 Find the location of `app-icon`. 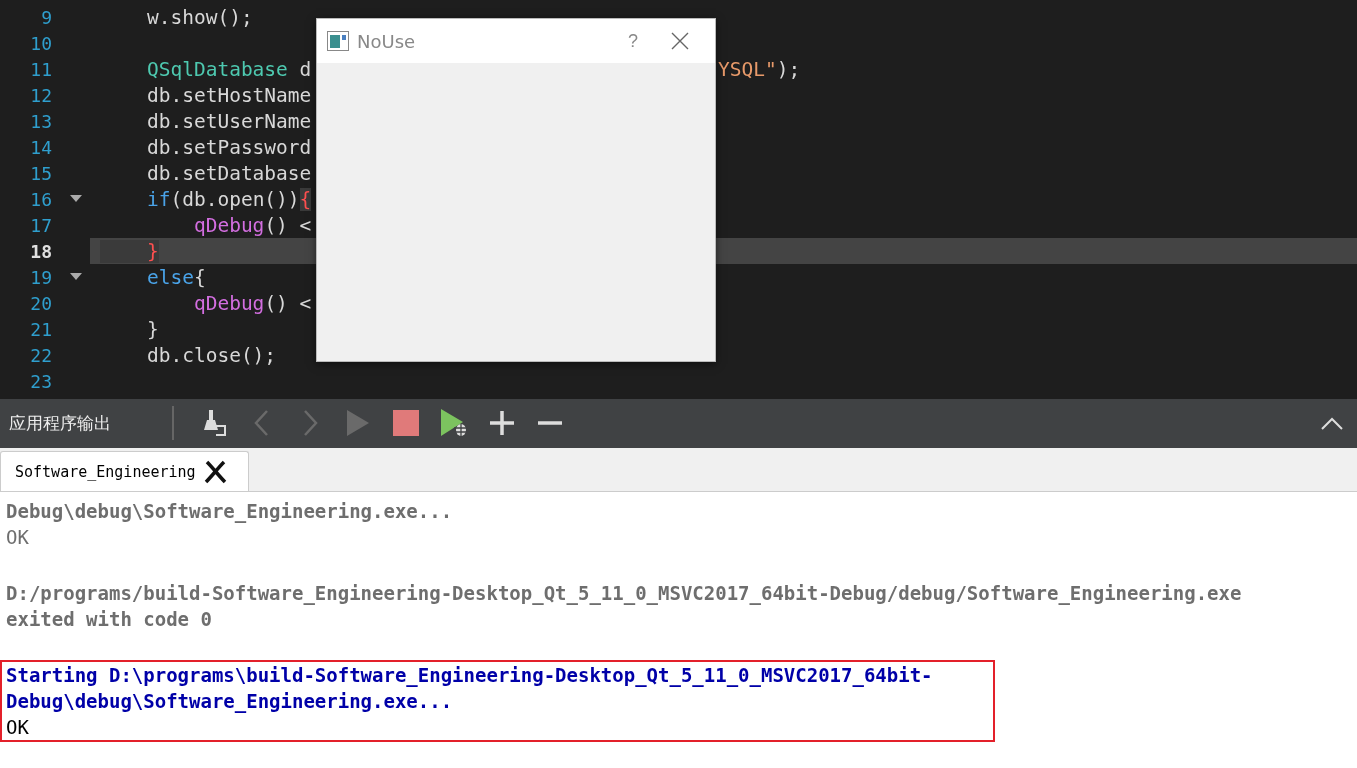

app-icon is located at coordinates (338, 41).